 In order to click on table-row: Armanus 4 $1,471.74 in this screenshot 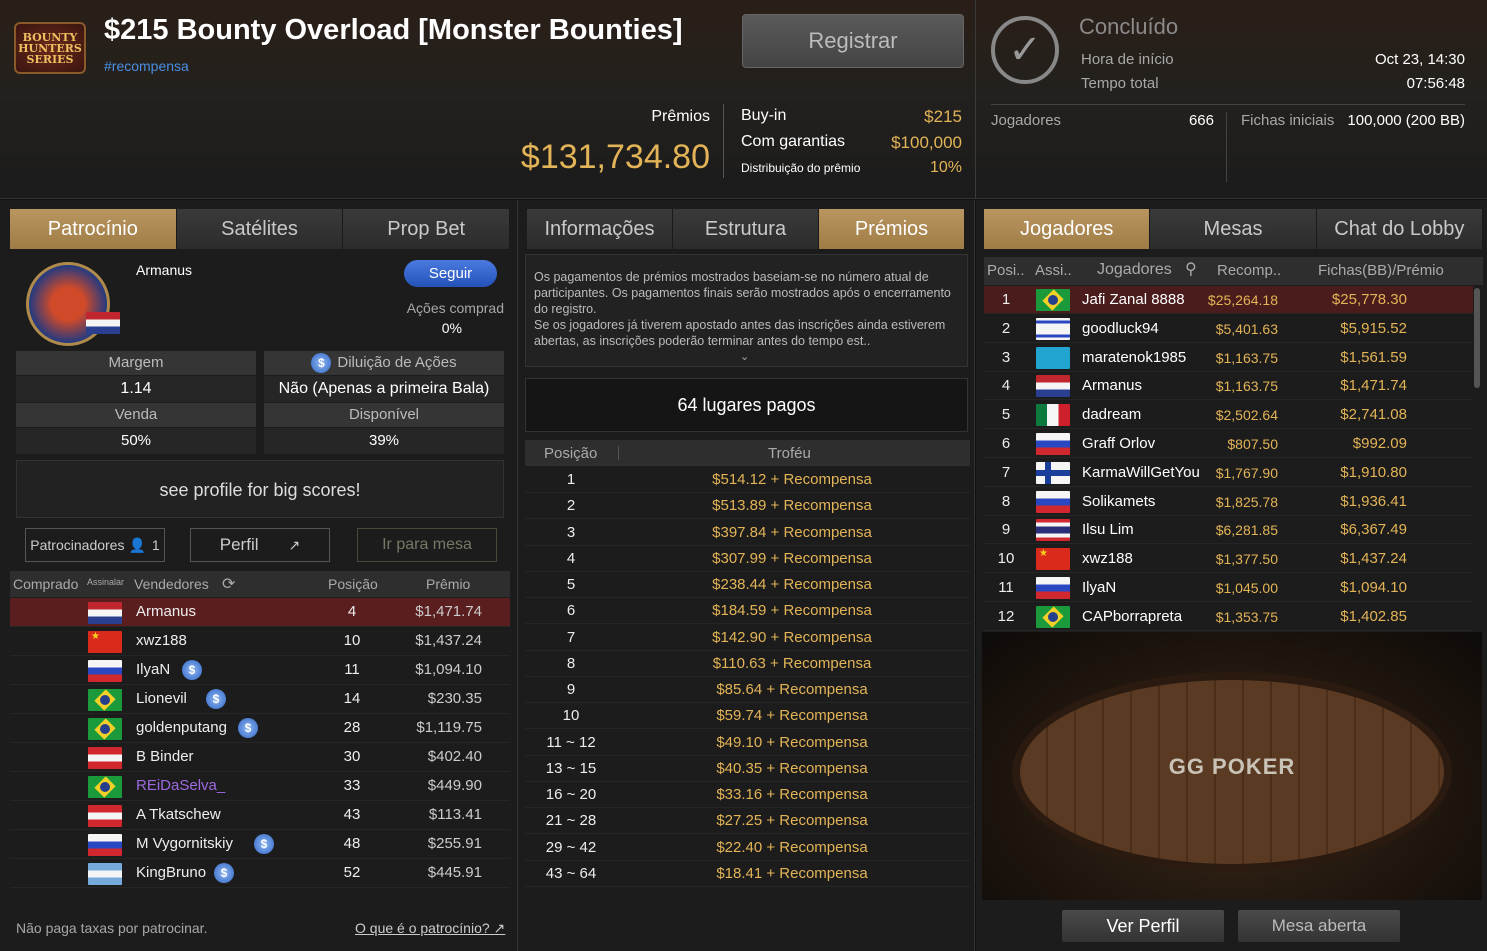, I will do `click(260, 612)`.